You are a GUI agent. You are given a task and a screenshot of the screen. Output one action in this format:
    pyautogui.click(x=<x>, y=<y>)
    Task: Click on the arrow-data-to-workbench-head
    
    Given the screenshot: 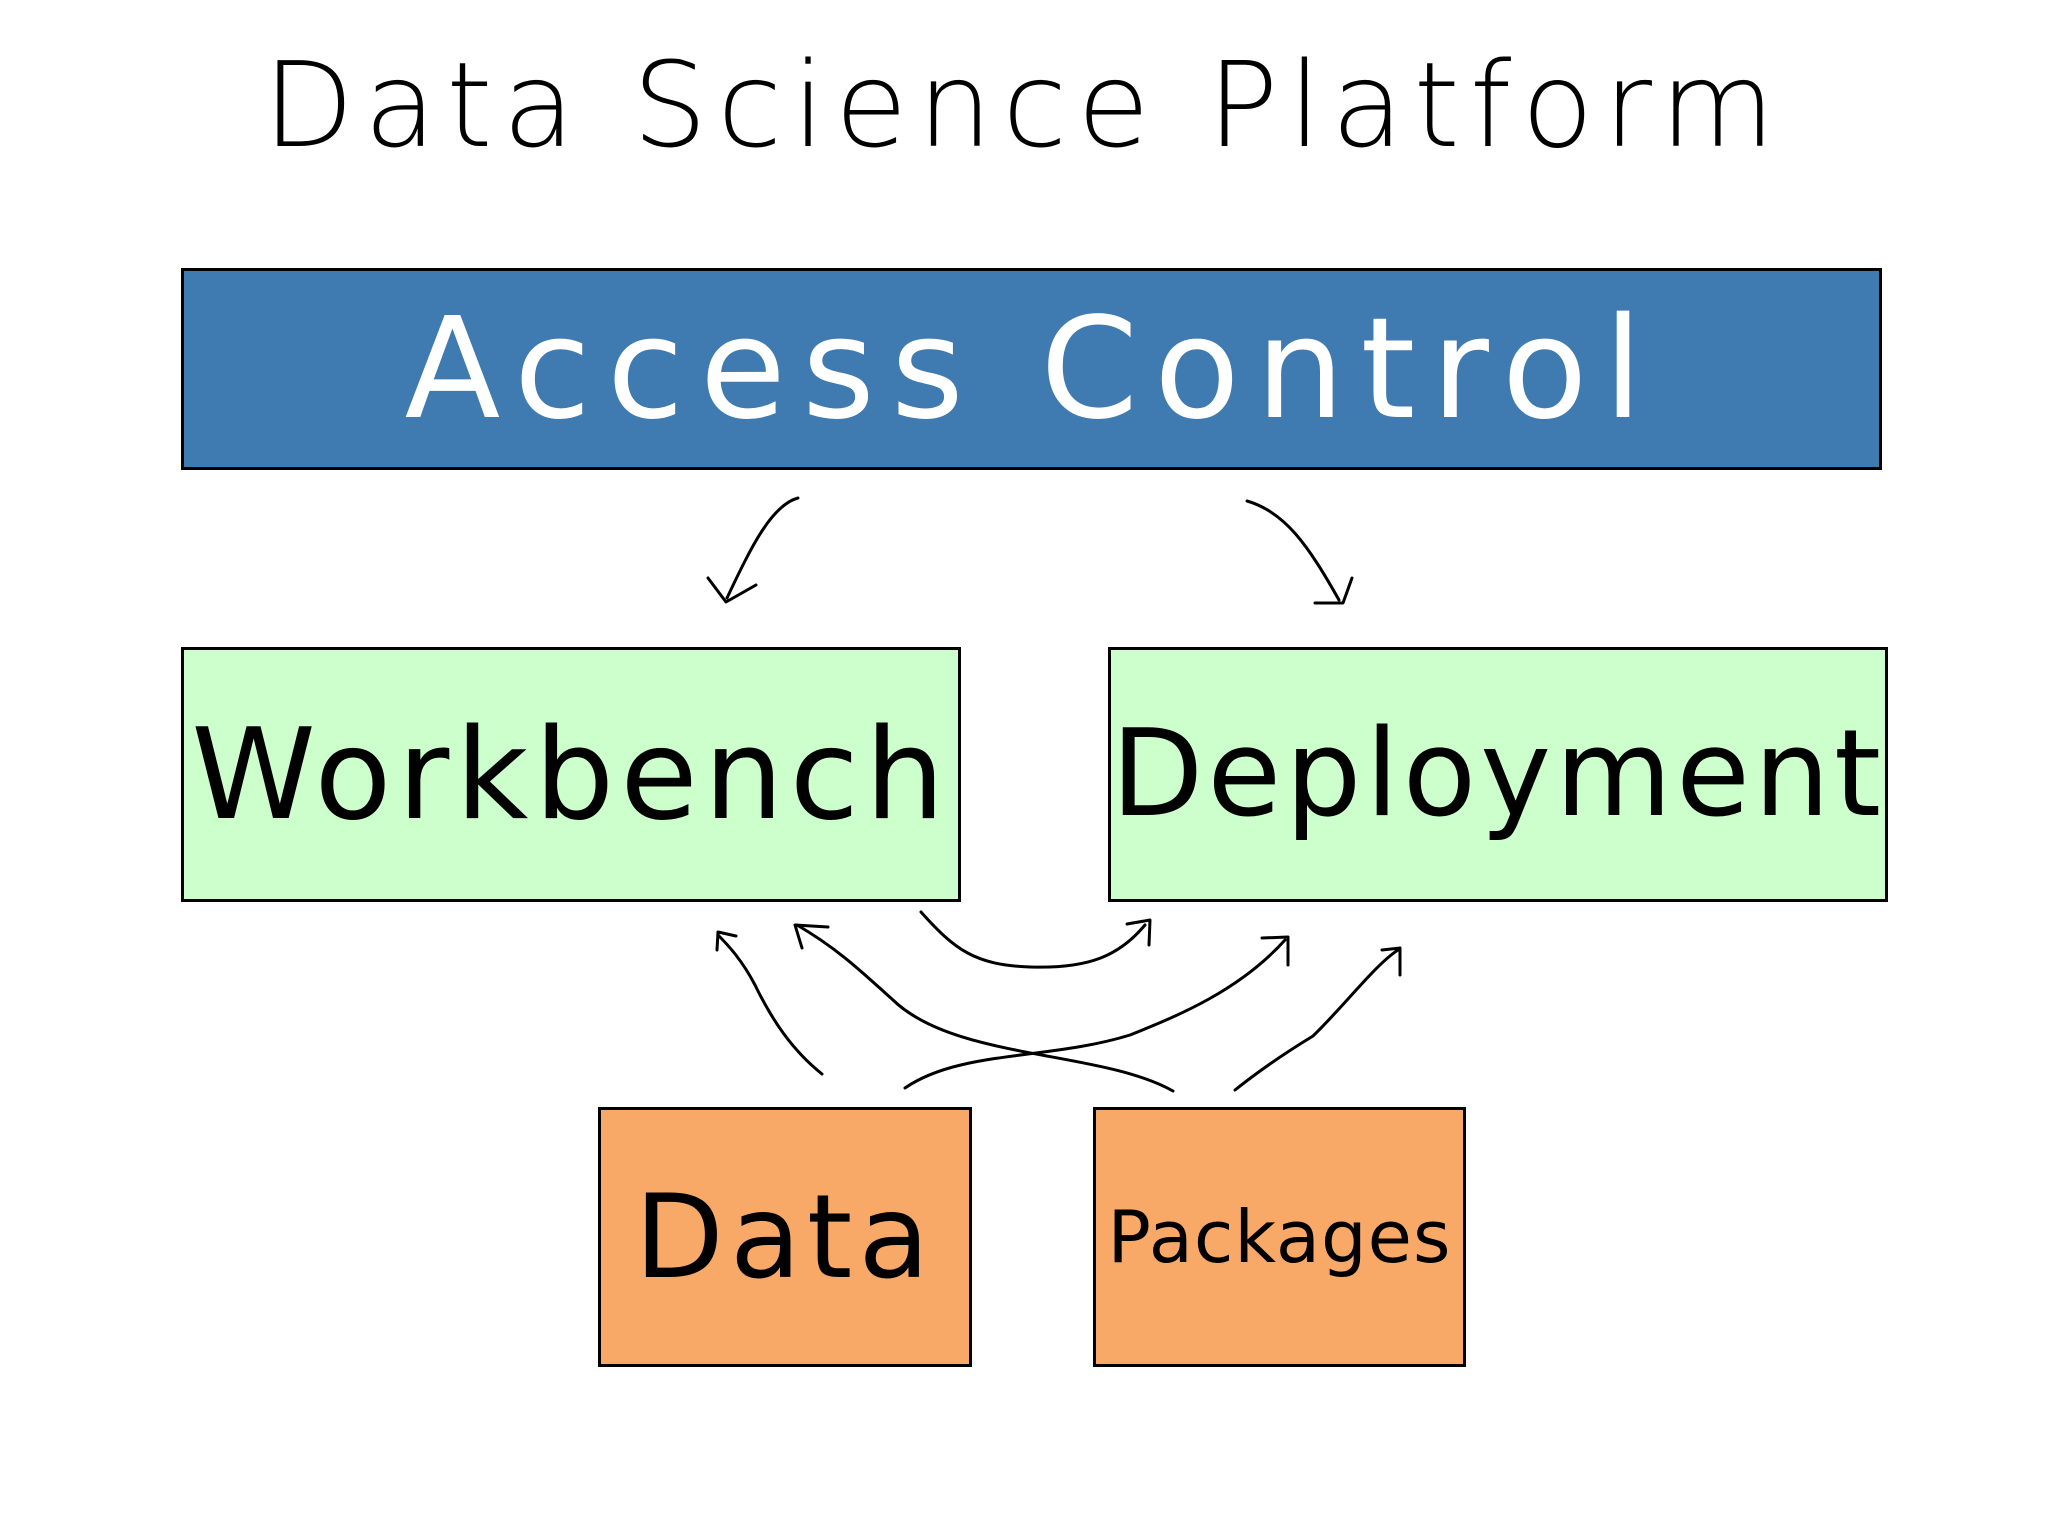 What is the action you would take?
    pyautogui.click(x=726, y=941)
    